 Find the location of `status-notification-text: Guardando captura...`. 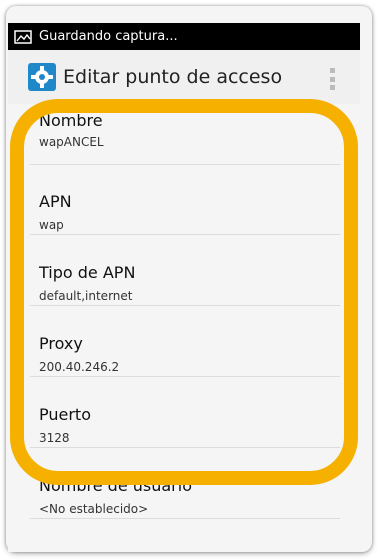

status-notification-text: Guardando captura... is located at coordinates (108, 36).